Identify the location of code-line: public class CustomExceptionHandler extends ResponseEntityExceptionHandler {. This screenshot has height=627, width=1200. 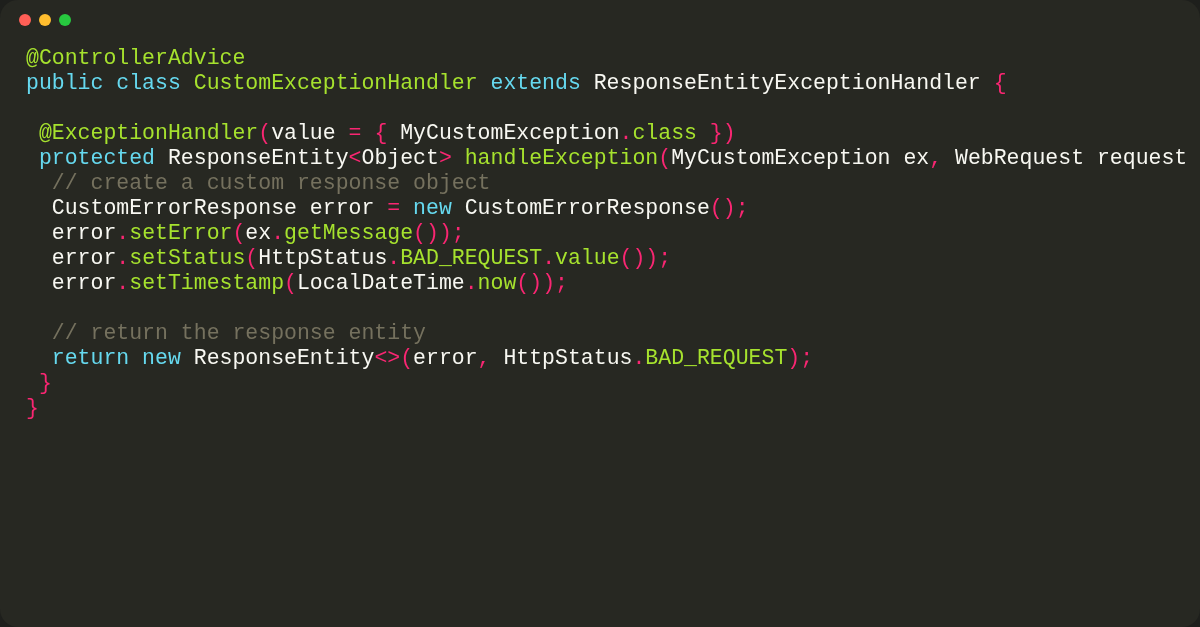
(516, 83).